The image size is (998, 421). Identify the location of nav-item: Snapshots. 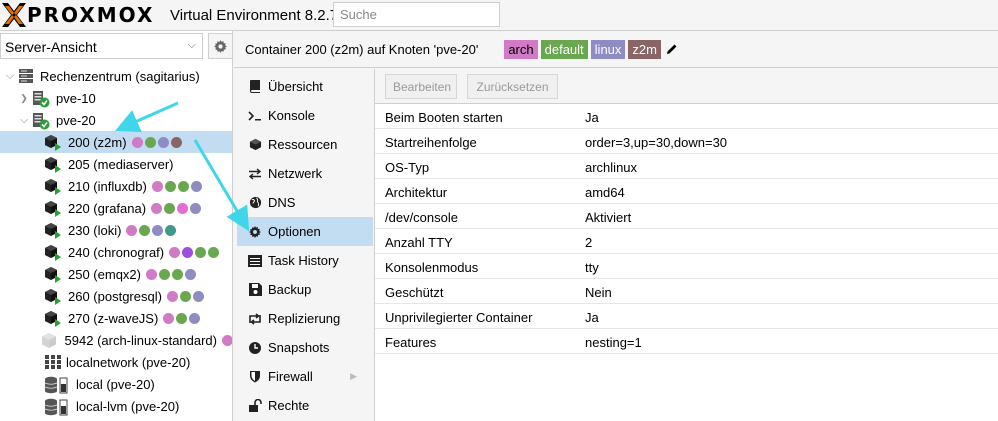
(305, 347).